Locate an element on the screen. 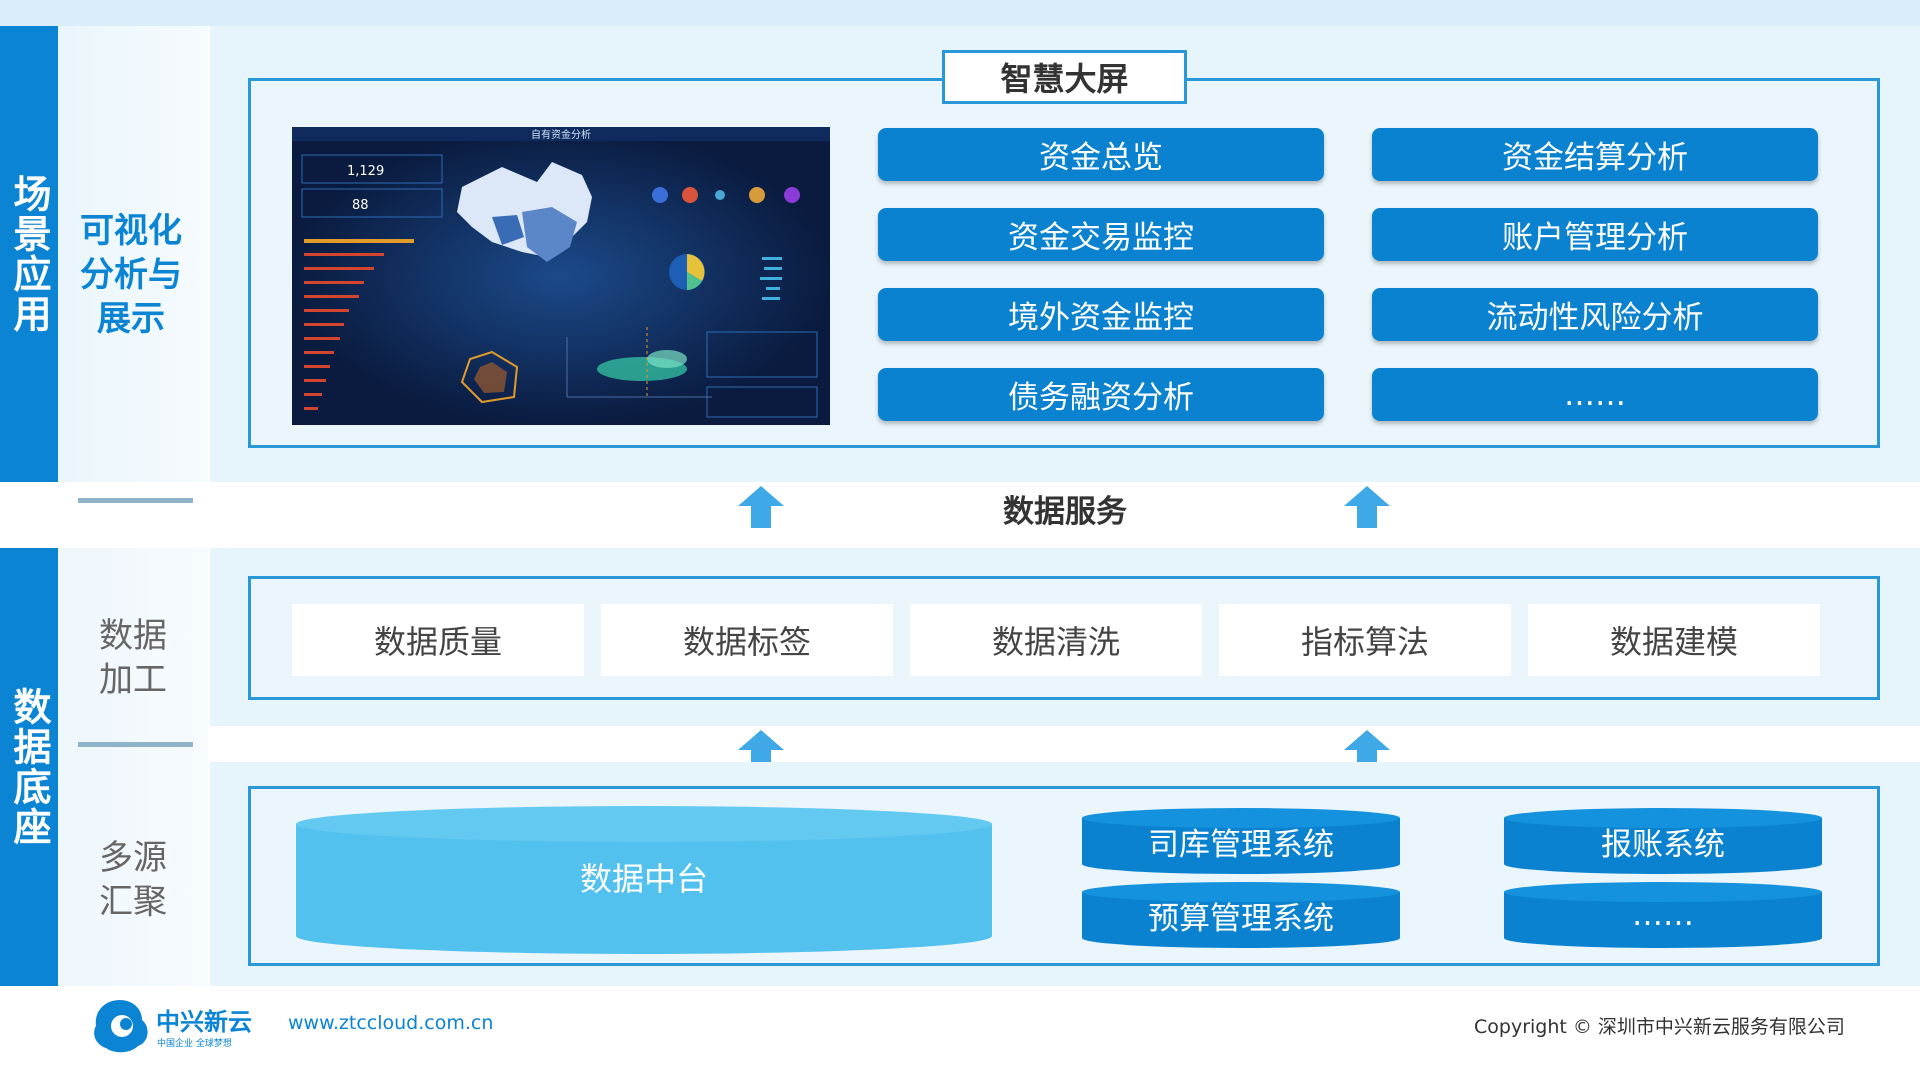 The image size is (1920, 1080). process-sub-label: 数据加工 is located at coordinates (132, 658).